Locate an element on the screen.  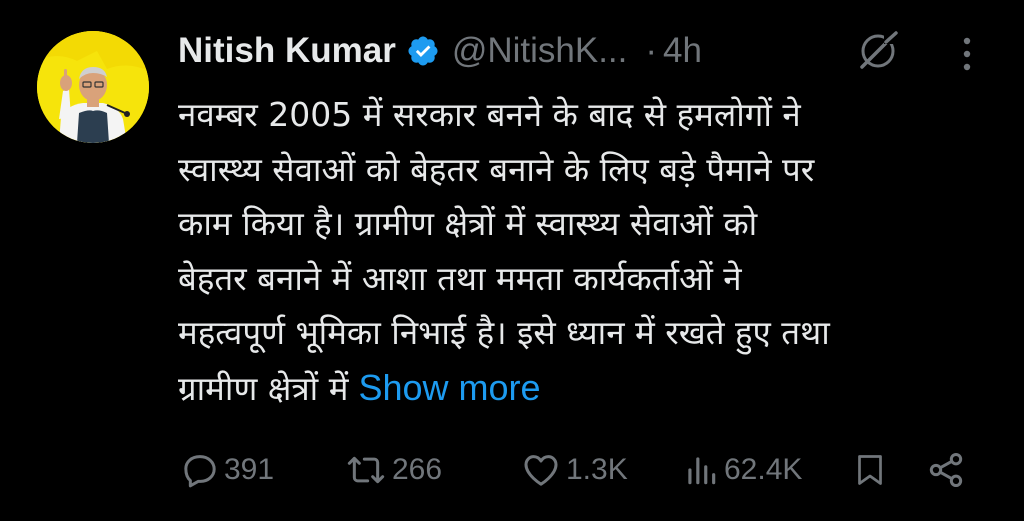
grok-icon is located at coordinates (878, 51).